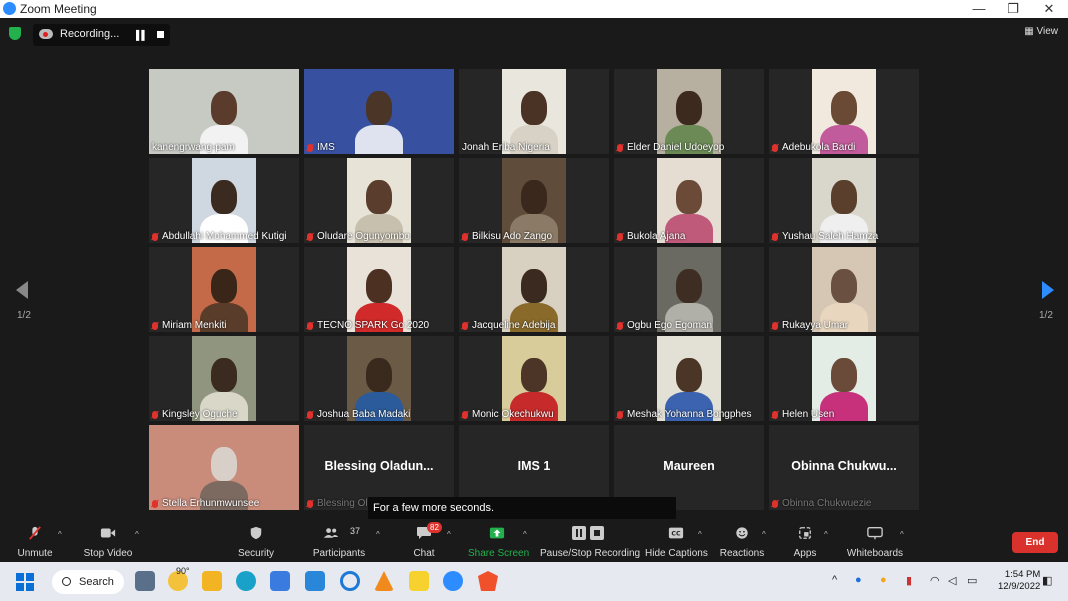 This screenshot has height=601, width=1068. Describe the element at coordinates (805, 533) in the screenshot. I see `apps-icon` at that location.